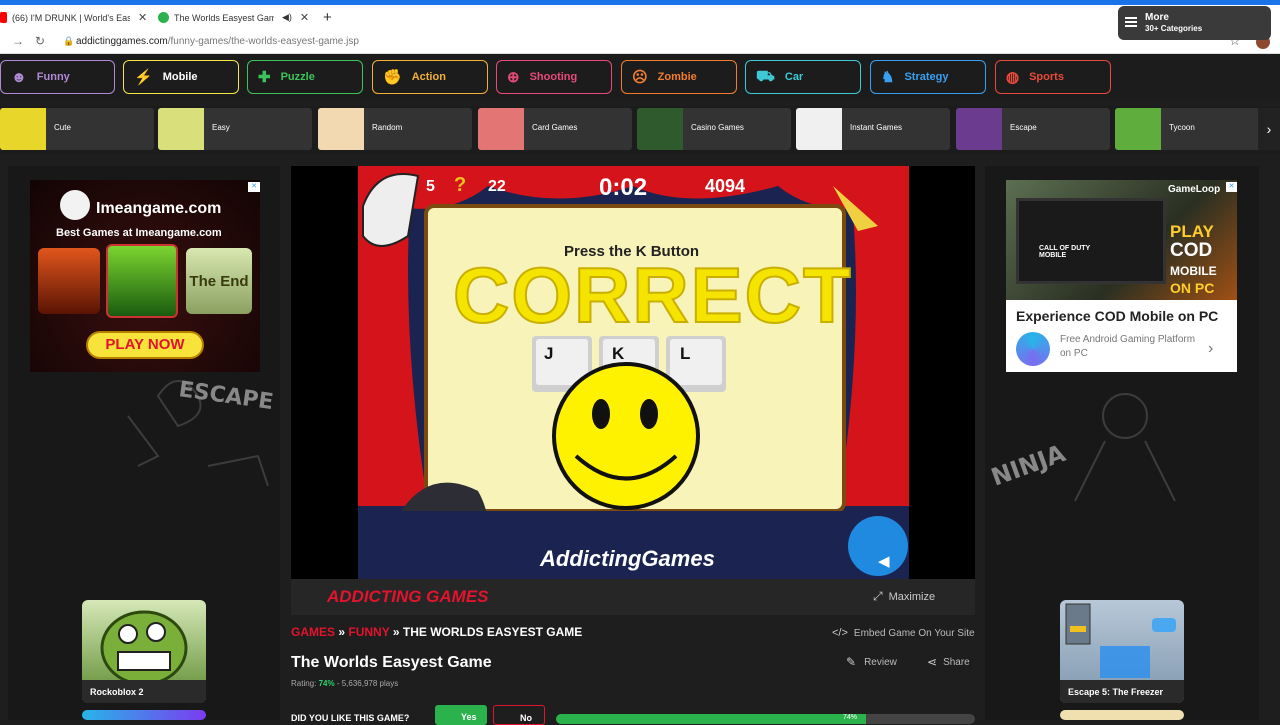 This screenshot has width=1280, height=725. What do you see at coordinates (878, 596) in the screenshot?
I see `expand-icon: ⤢` at bounding box center [878, 596].